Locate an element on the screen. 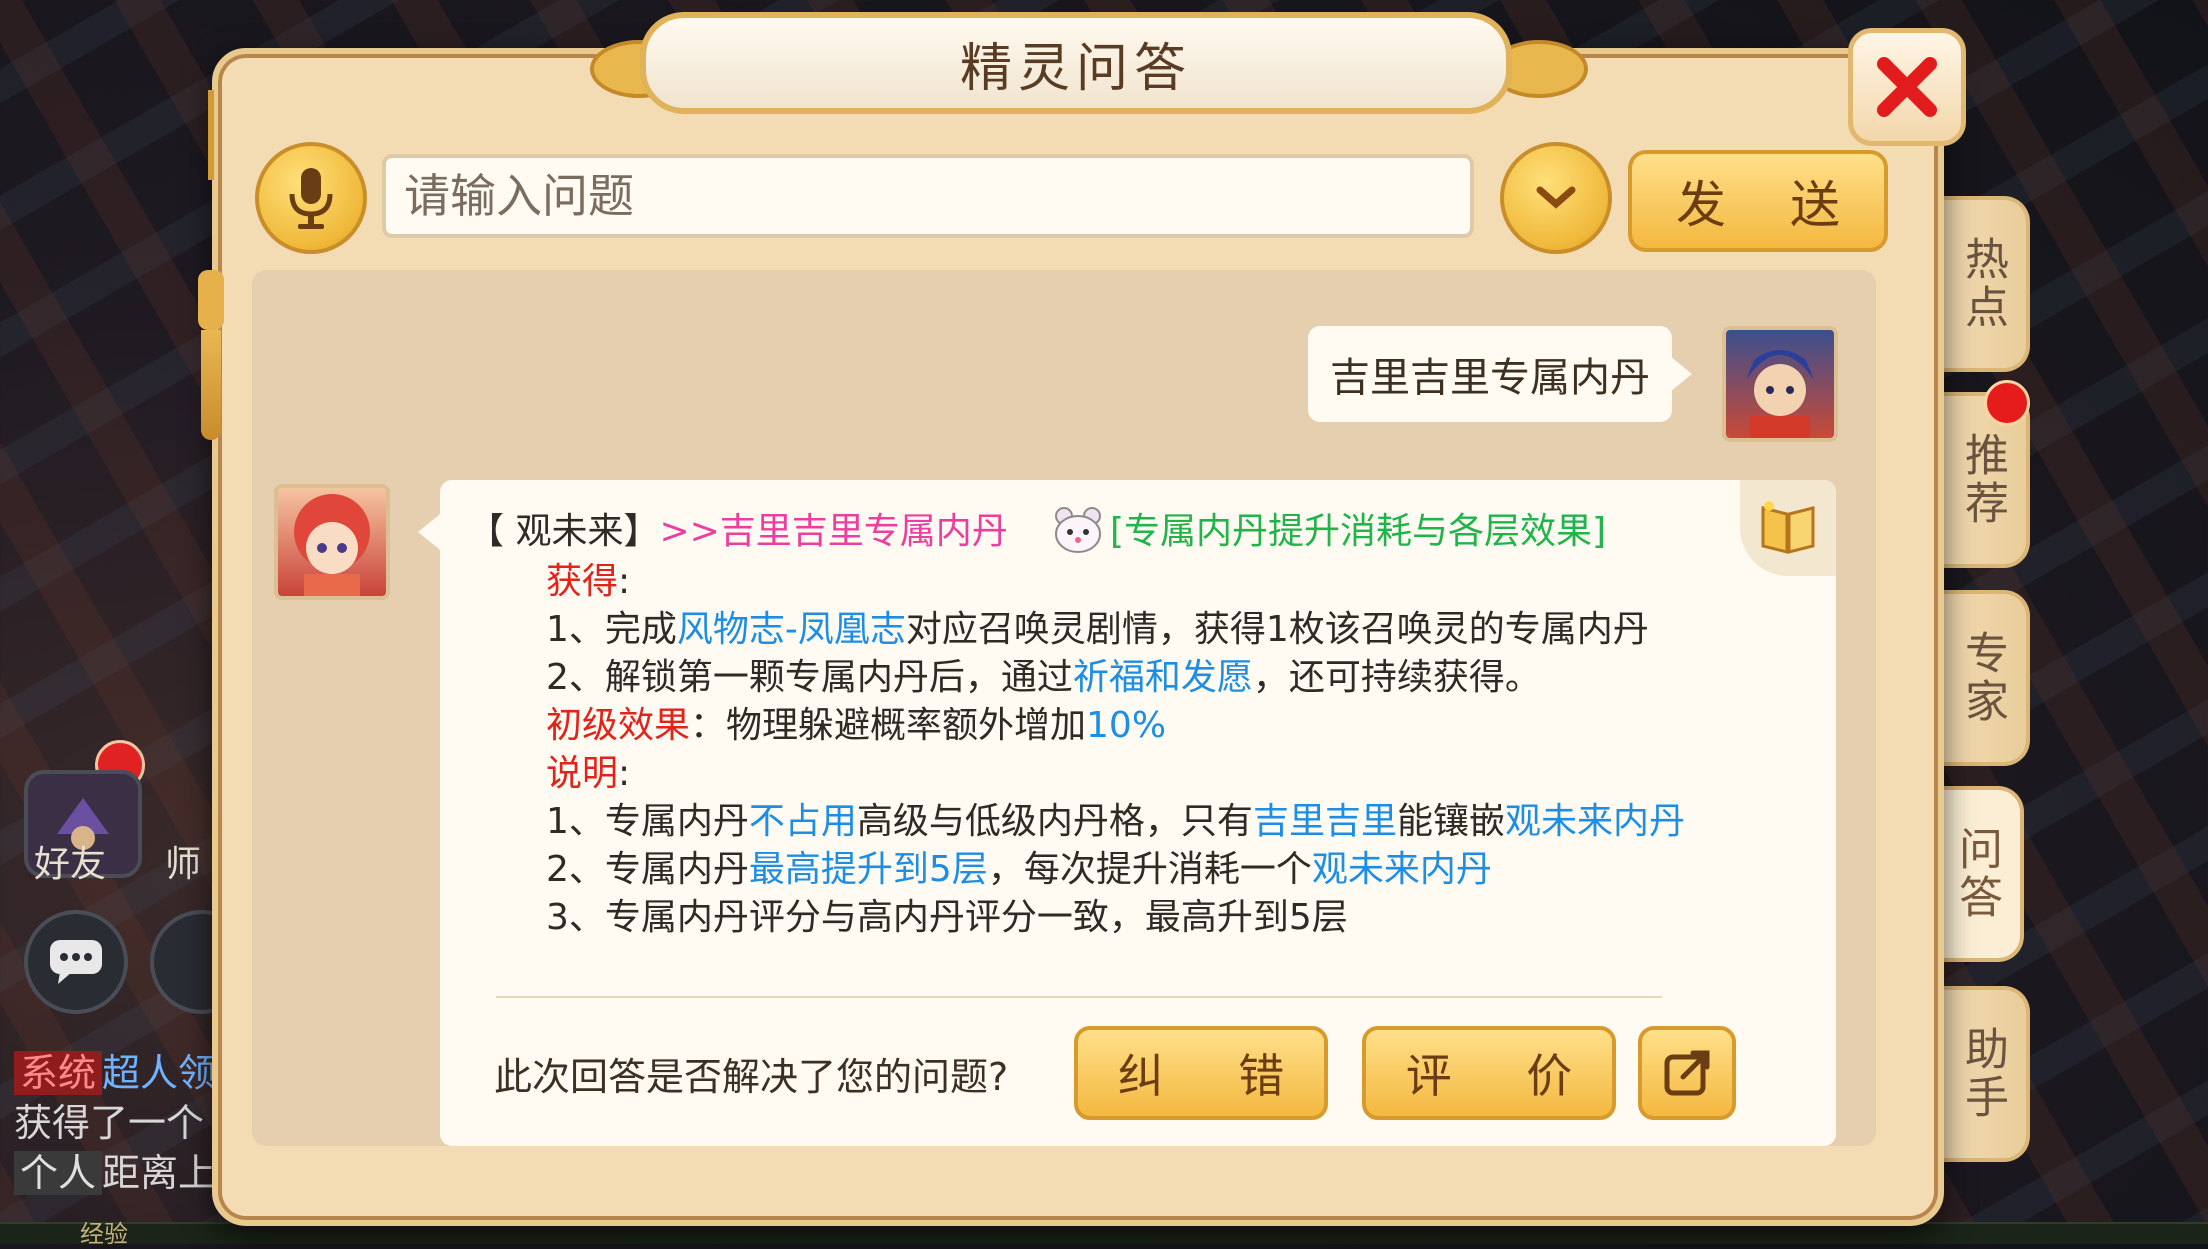 The height and width of the screenshot is (1249, 2208). source-tag: 【 观未来】 is located at coordinates (564, 531).